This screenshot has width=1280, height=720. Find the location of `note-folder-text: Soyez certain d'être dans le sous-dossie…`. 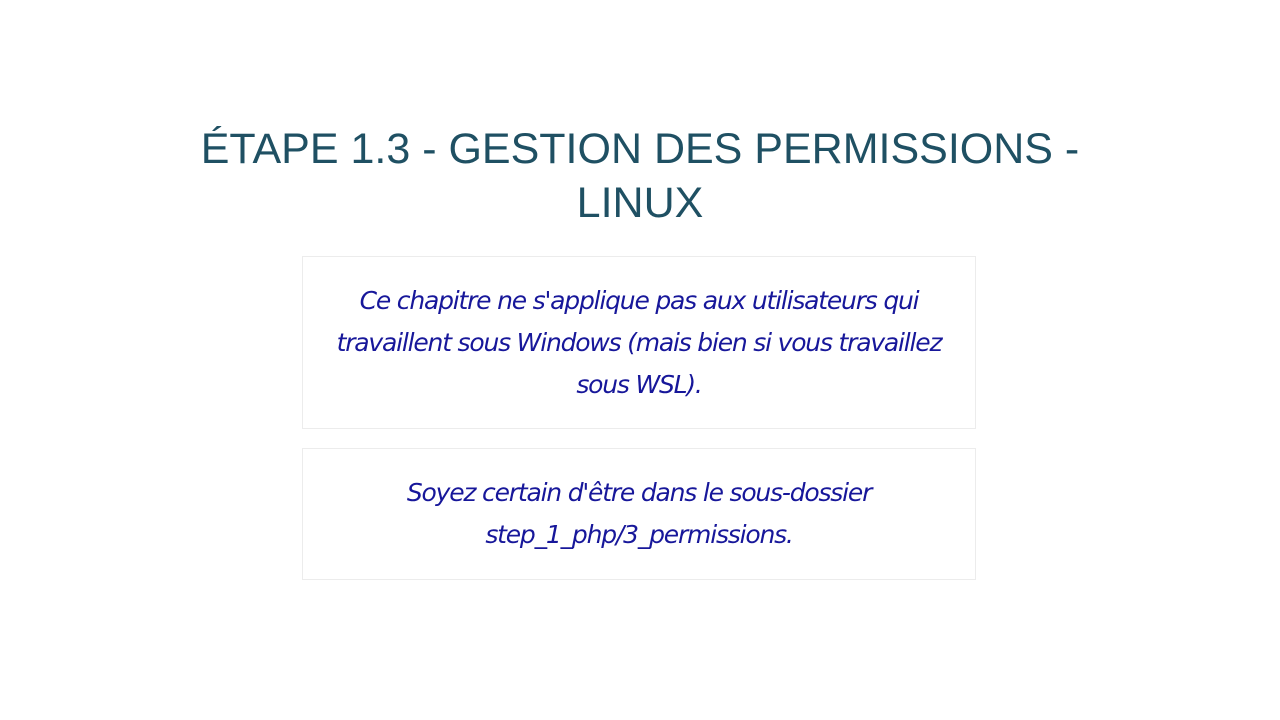

note-folder-text: Soyez certain d'être dans le sous-dossie… is located at coordinates (639, 513).